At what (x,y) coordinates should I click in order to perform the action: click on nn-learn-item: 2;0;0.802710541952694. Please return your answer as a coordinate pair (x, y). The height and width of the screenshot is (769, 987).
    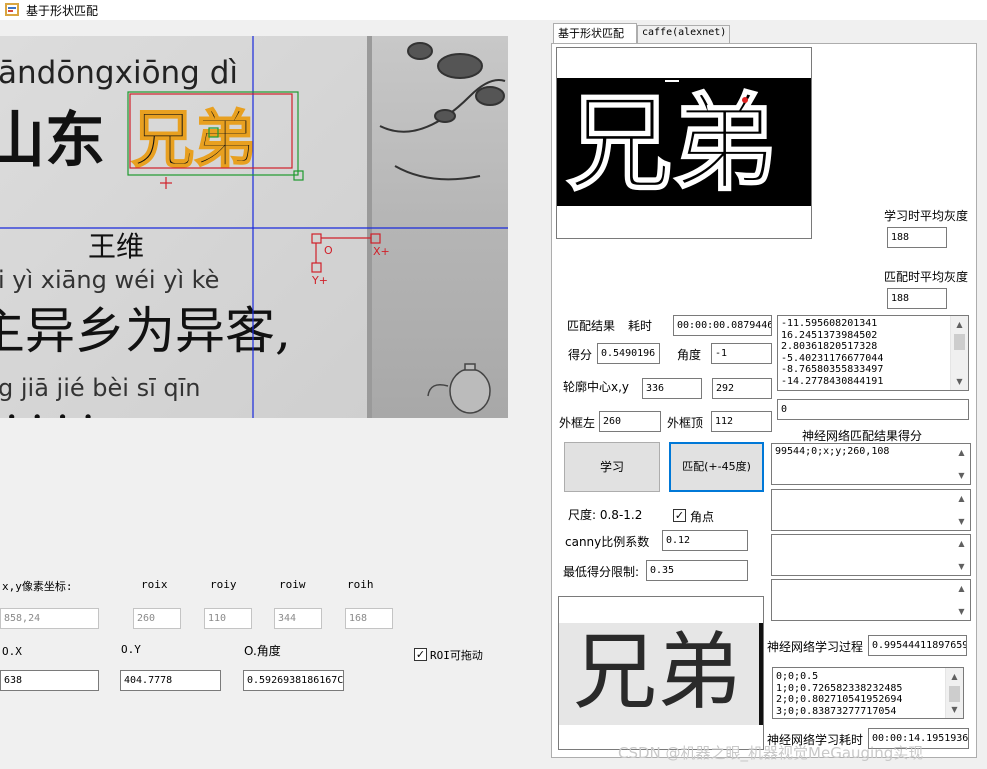
    Looking at the image, I should click on (839, 700).